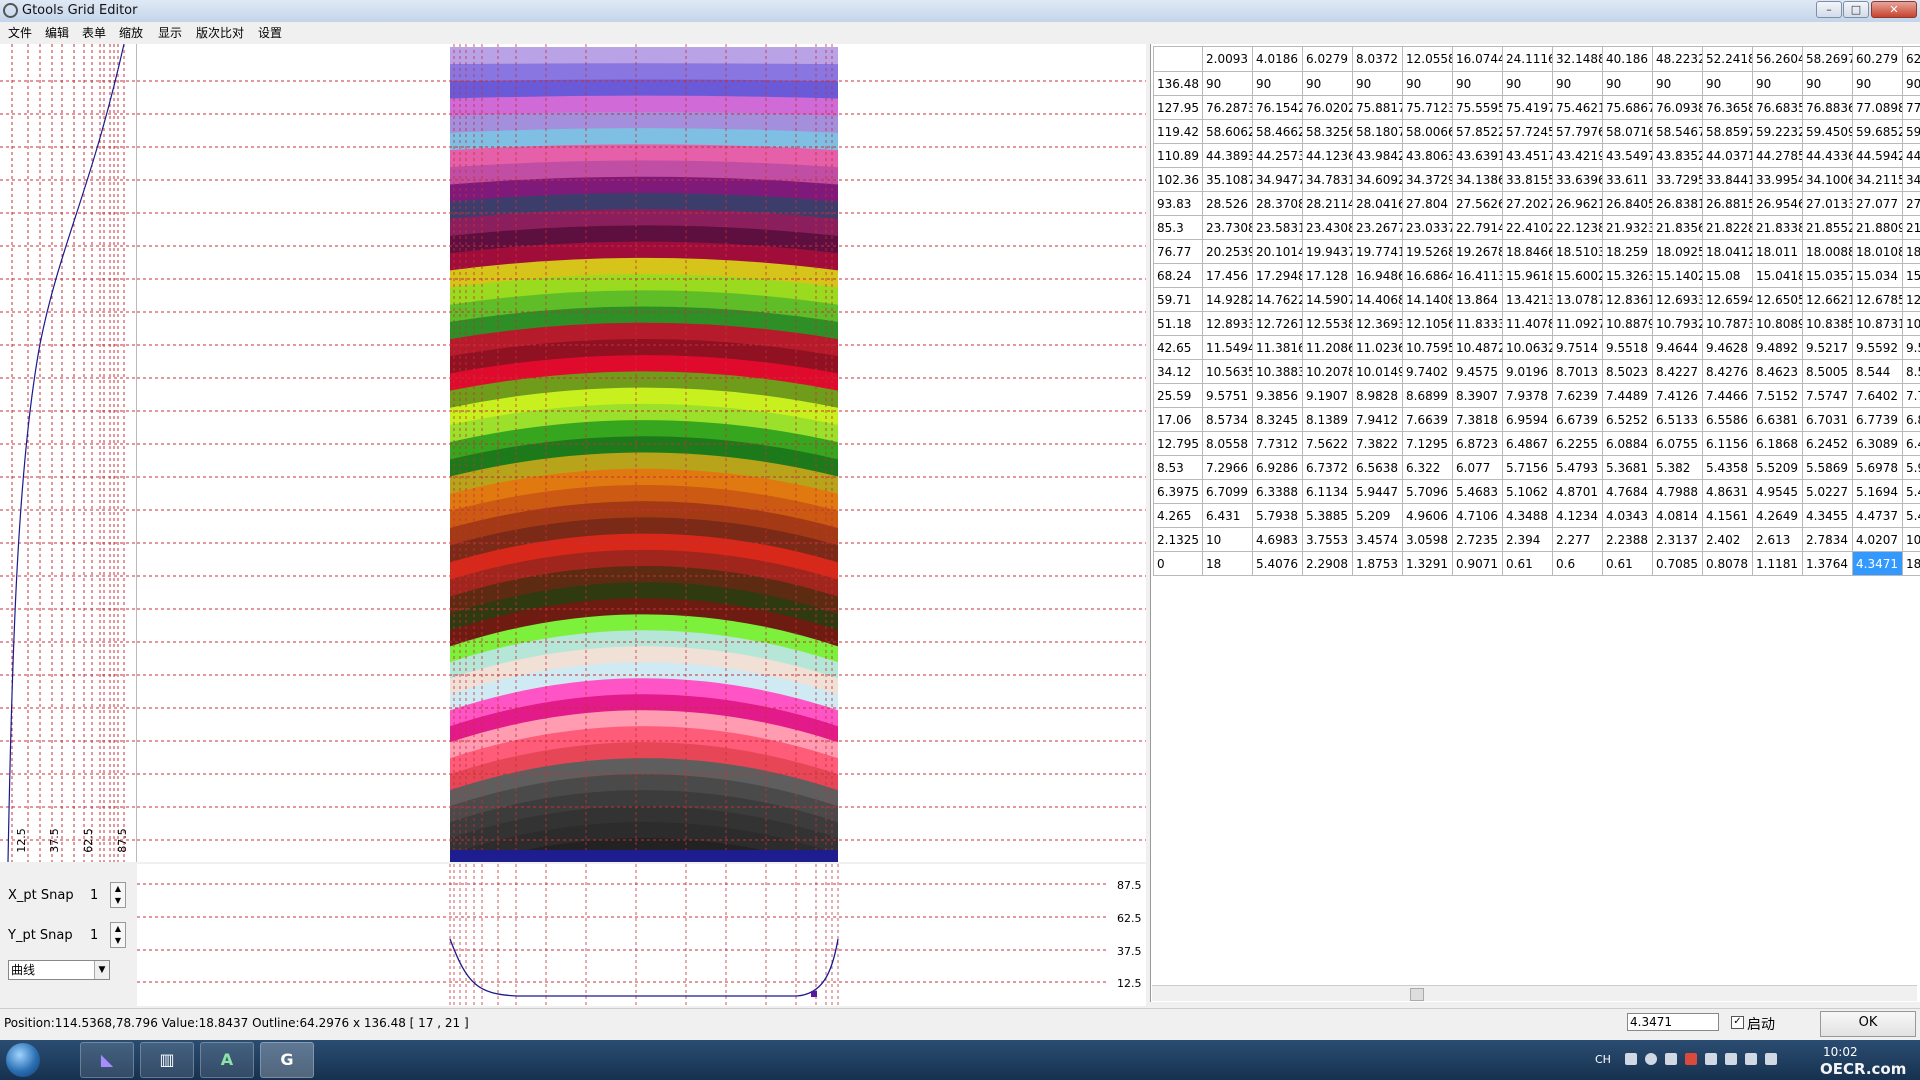 Image resolution: width=1920 pixels, height=1080 pixels. What do you see at coordinates (1227, 251) in the screenshot?
I see `table-cell: 20.2539` at bounding box center [1227, 251].